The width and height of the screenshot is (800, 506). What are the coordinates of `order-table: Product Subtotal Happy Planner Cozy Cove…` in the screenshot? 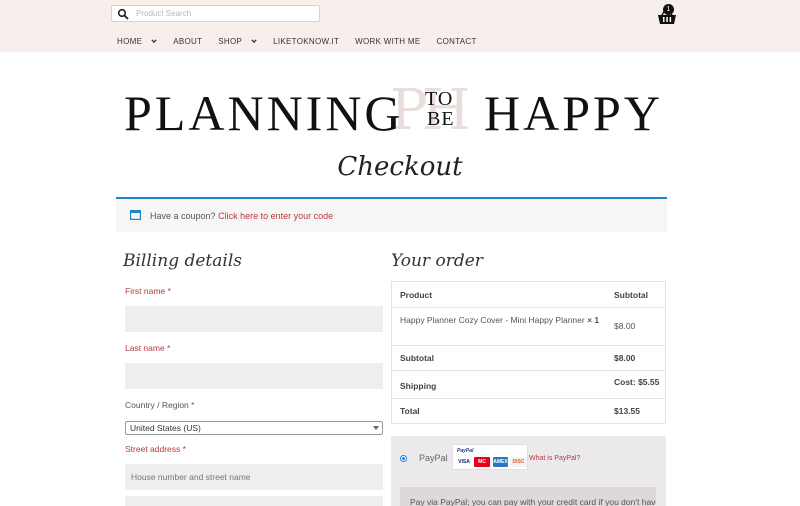 It's located at (528, 352).